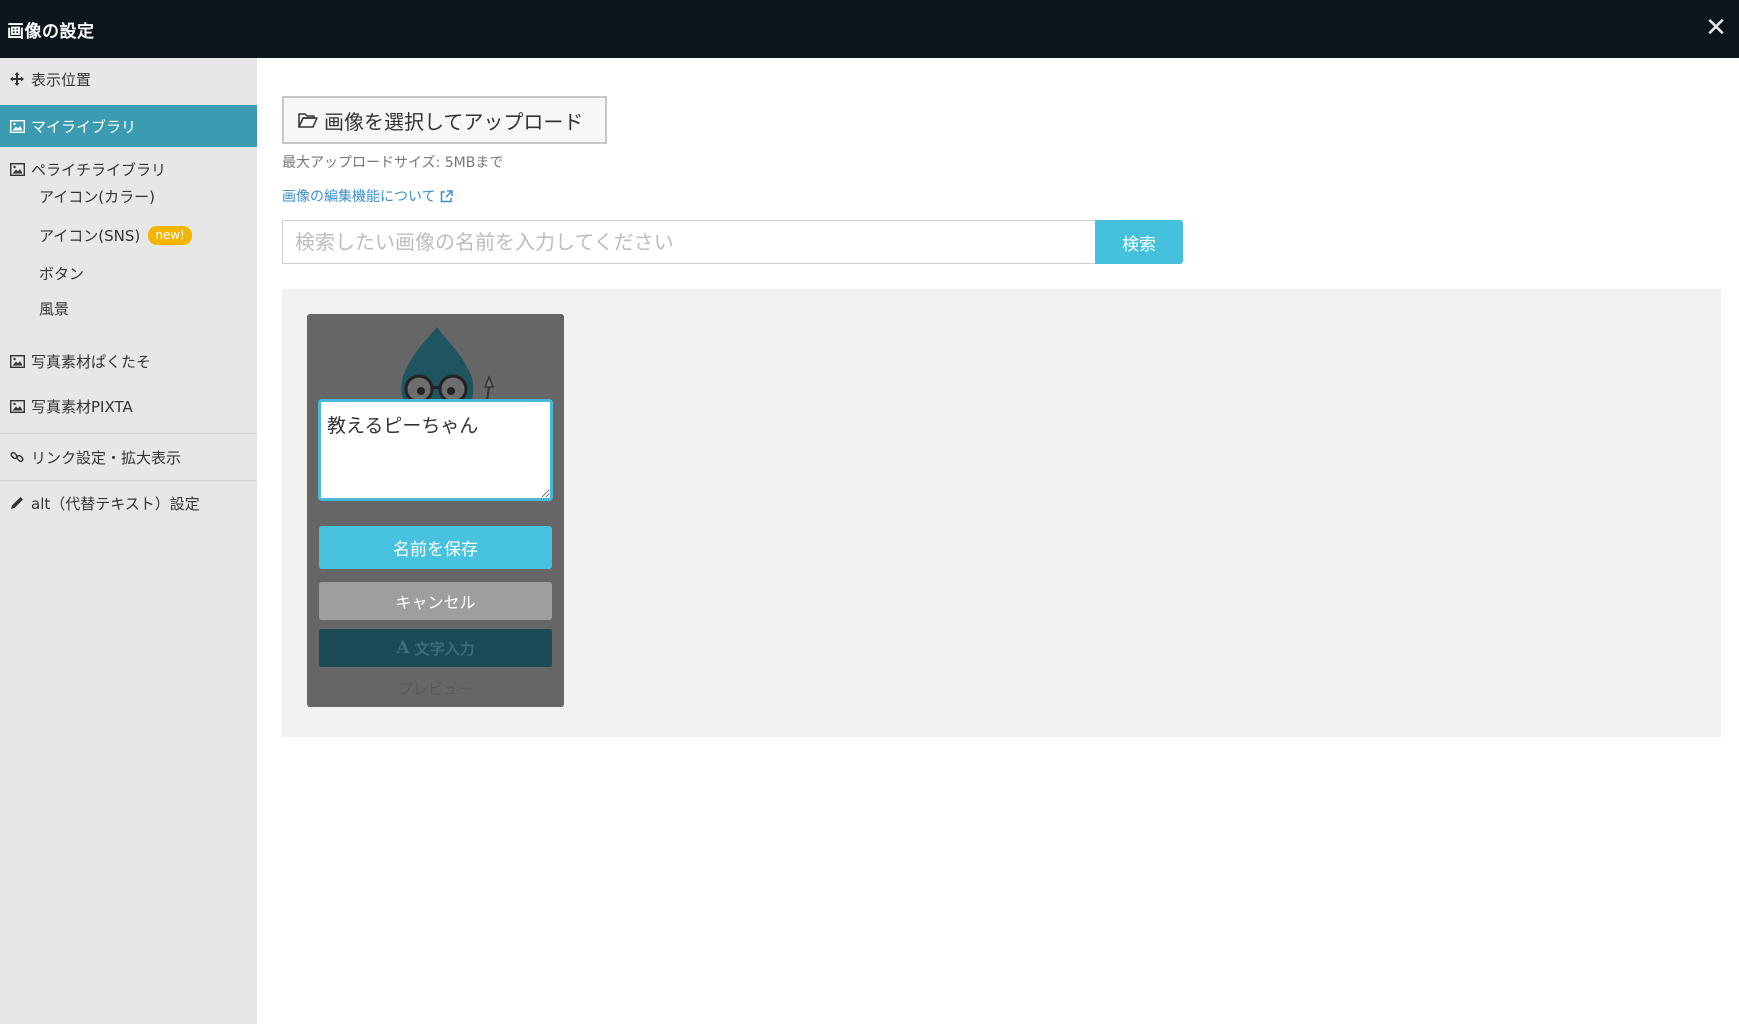 The image size is (1739, 1024). What do you see at coordinates (17, 79) in the screenshot?
I see `move-icon` at bounding box center [17, 79].